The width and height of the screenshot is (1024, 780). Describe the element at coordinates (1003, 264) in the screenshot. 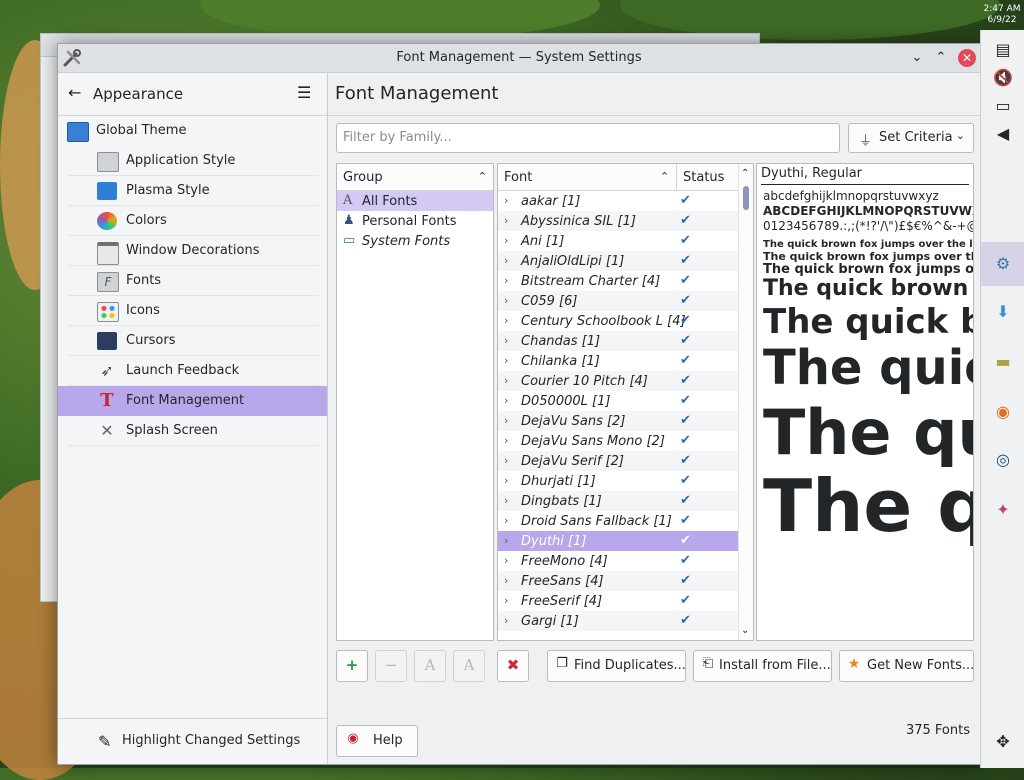

I see `system-settings-task-icon: ⚙` at that location.